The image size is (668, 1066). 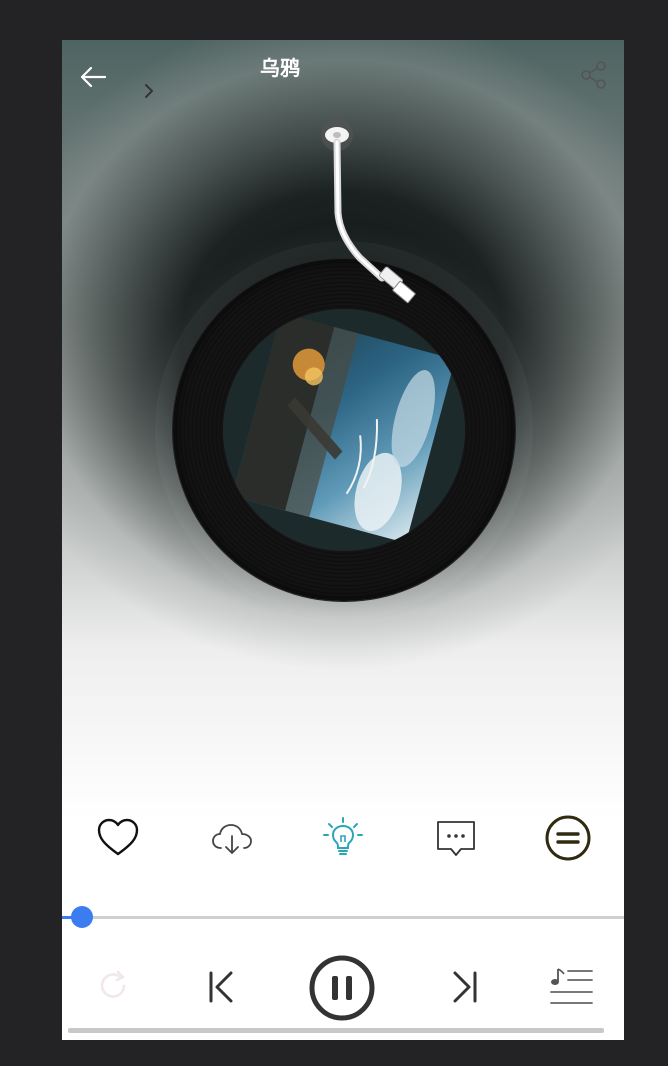 I want to click on cloud-download-icon, so click(x=232, y=838).